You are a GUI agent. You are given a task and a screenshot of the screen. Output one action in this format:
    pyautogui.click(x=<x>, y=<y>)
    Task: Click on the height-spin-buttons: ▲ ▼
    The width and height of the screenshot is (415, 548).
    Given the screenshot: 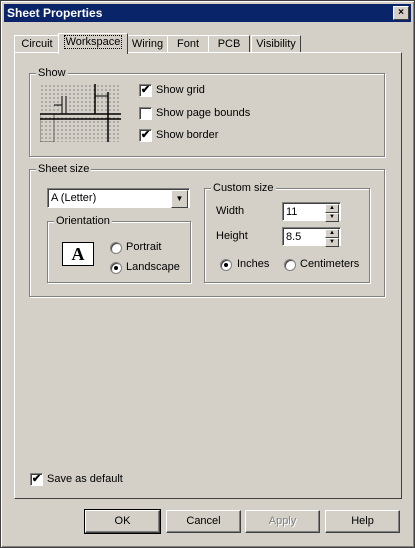 What is the action you would take?
    pyautogui.click(x=332, y=238)
    